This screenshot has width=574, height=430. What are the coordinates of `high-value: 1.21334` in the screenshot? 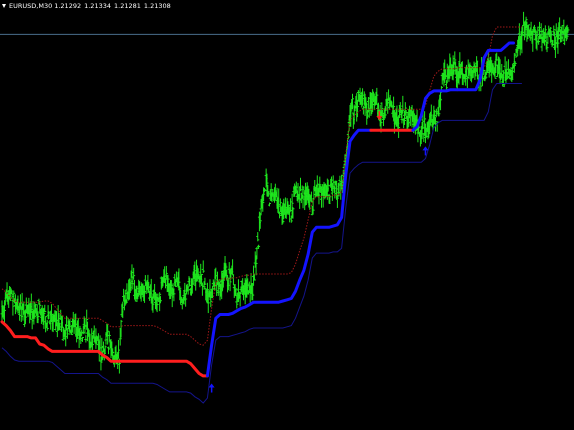 It's located at (97, 6).